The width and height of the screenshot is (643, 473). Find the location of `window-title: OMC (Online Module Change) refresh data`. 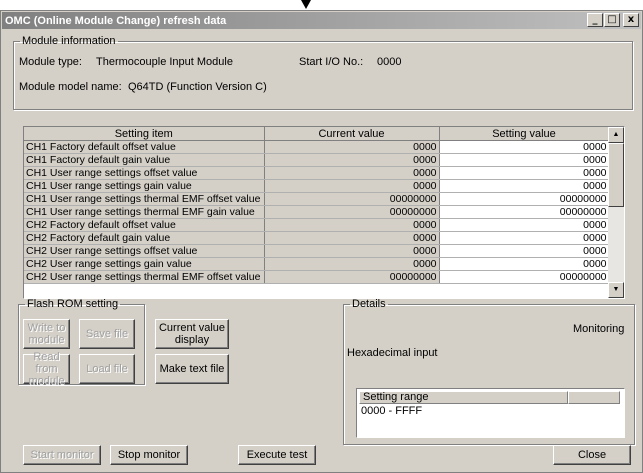

window-title: OMC (Online Module Change) refresh data is located at coordinates (116, 20).